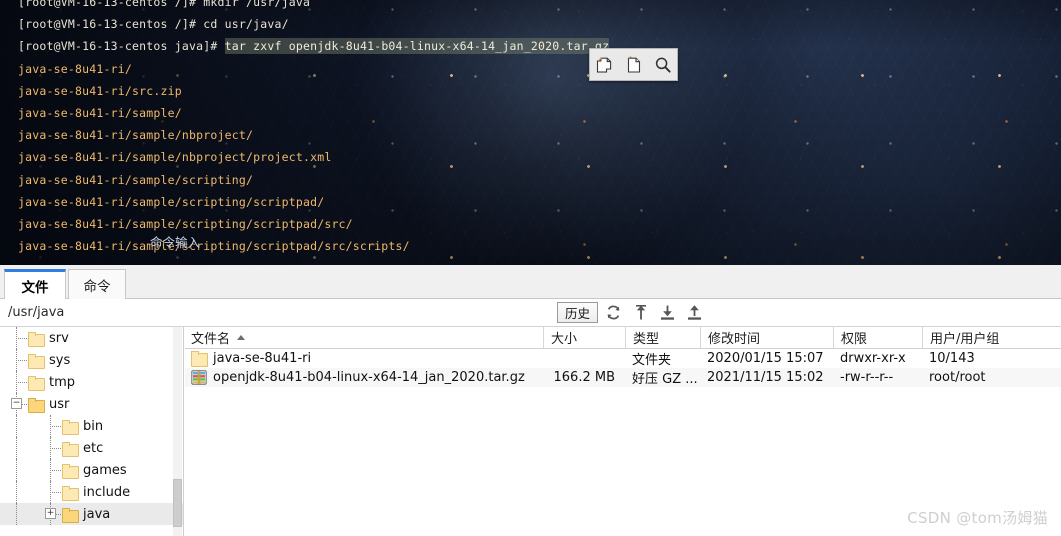 The height and width of the screenshot is (536, 1061). I want to click on tree-item-bin: bin, so click(91, 426).